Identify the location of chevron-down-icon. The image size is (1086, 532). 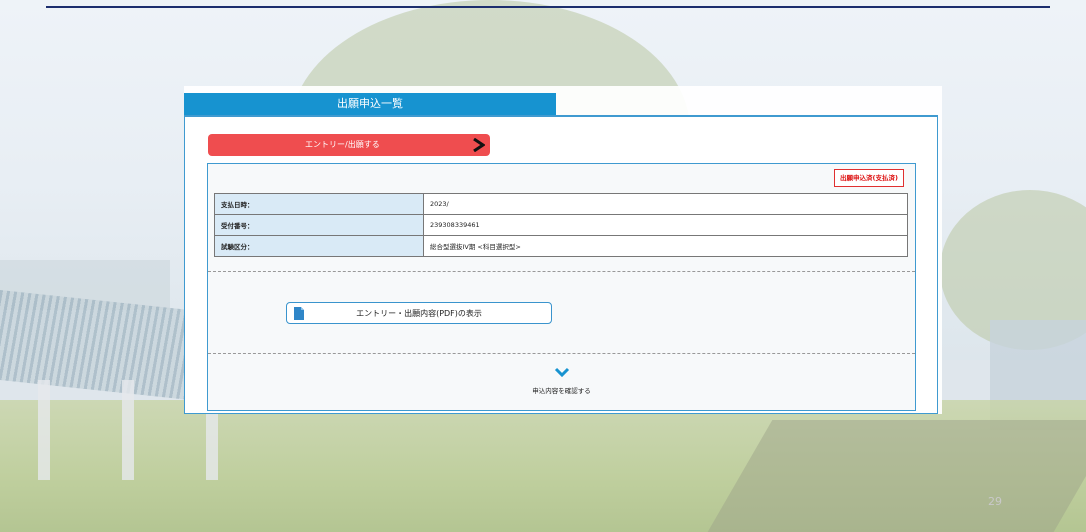
(561, 372).